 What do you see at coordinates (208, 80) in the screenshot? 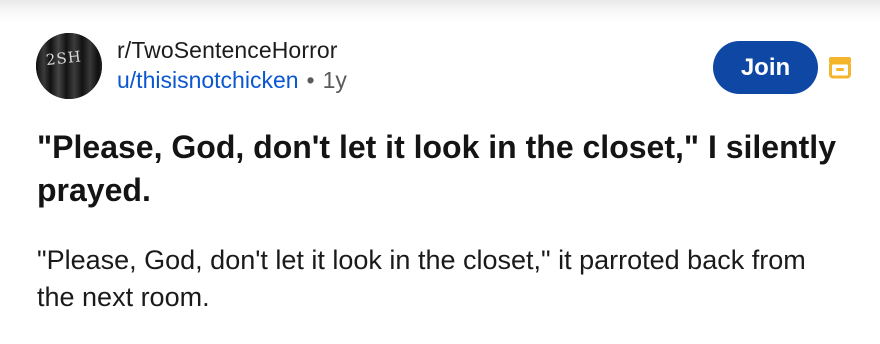
I see `author-link: u/thisisnotchicken` at bounding box center [208, 80].